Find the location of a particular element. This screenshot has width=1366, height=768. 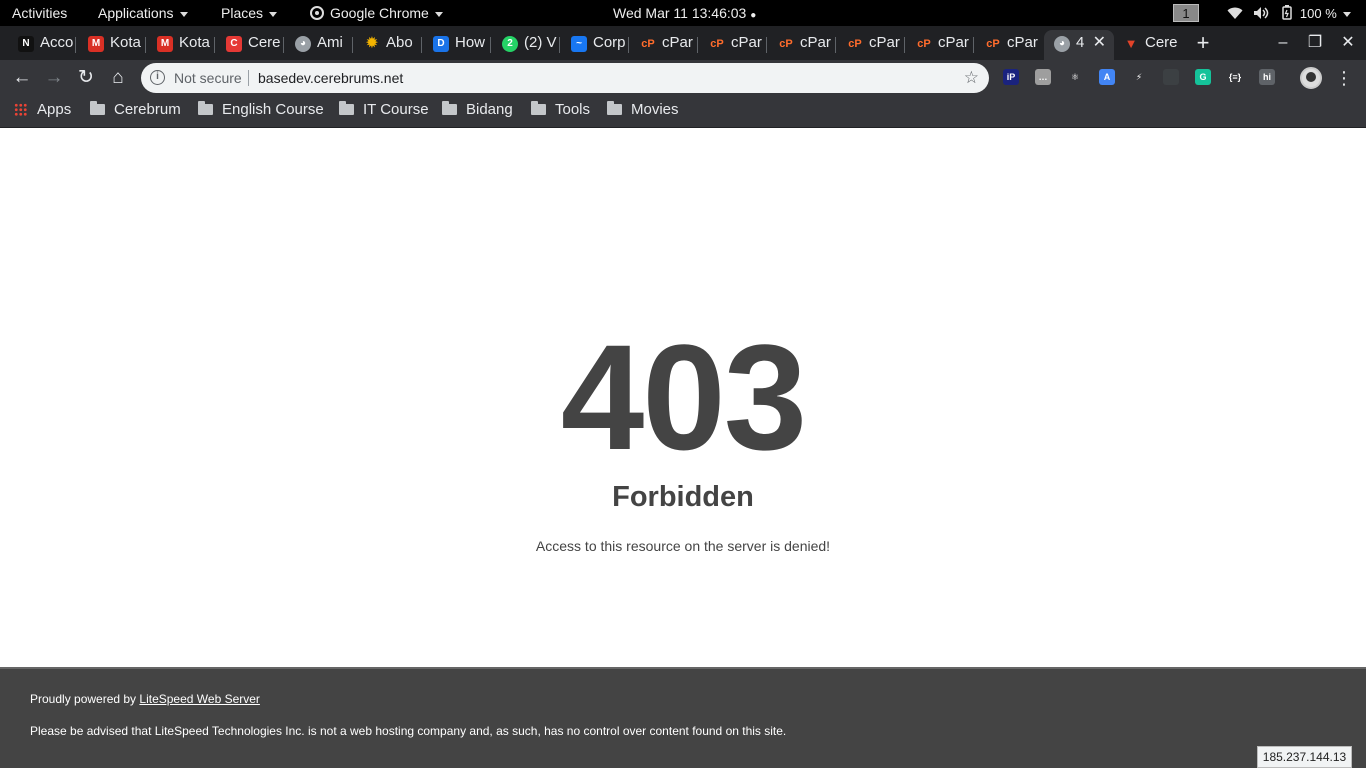

close-window-icon: ✕ is located at coordinates (1348, 43).